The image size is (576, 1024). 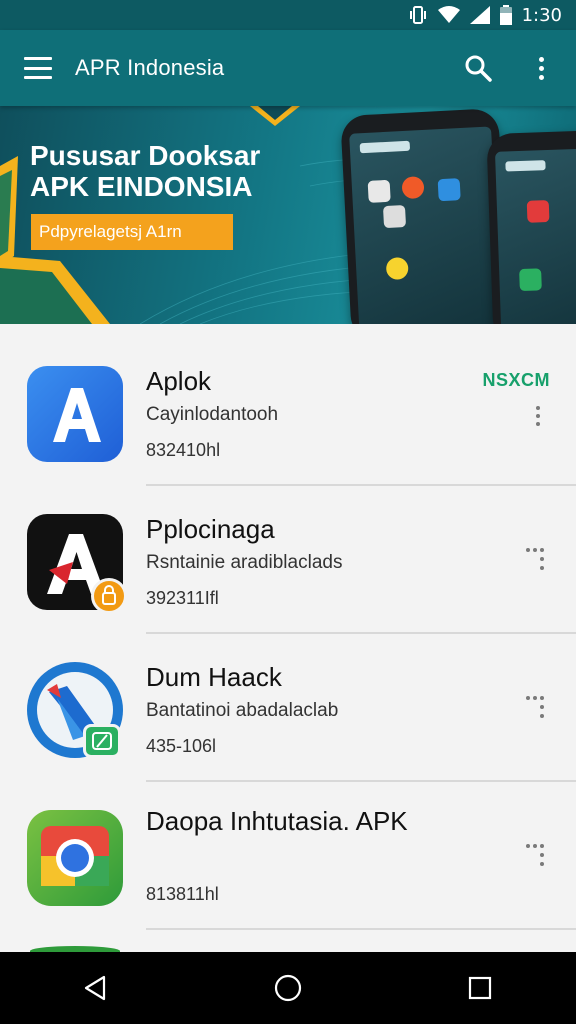 I want to click on app-title: APR Indonesia, so click(x=150, y=67).